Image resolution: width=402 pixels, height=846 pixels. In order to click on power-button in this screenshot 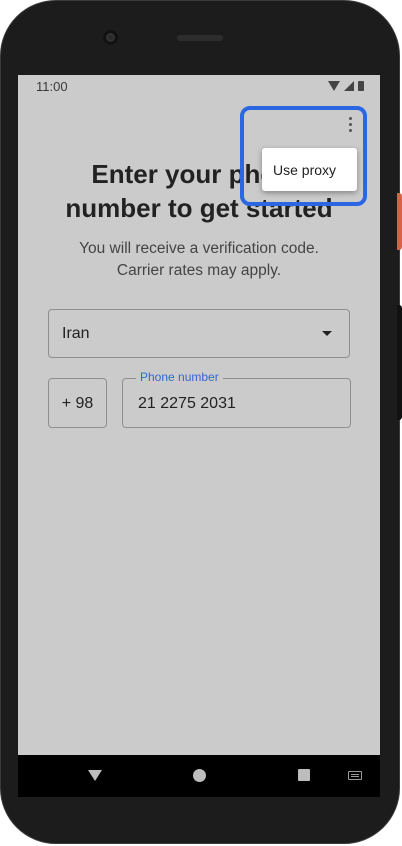, I will do `click(399, 221)`.